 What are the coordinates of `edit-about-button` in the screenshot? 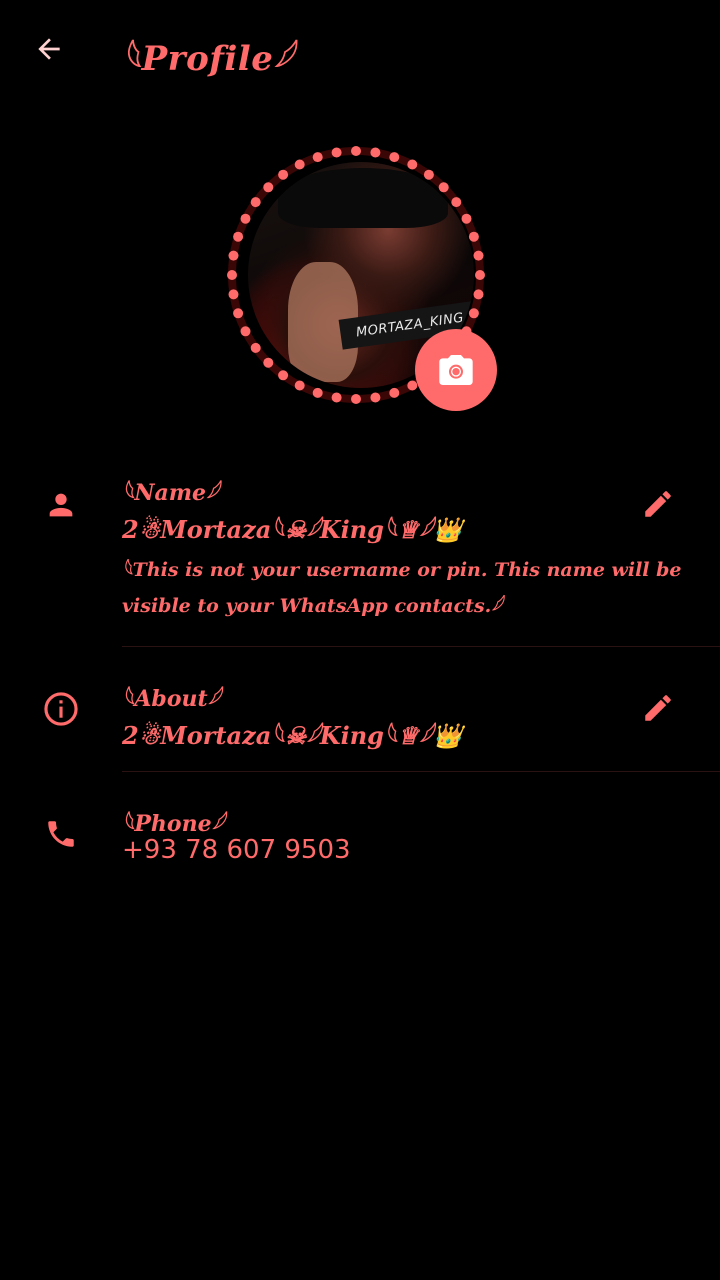 It's located at (658, 708).